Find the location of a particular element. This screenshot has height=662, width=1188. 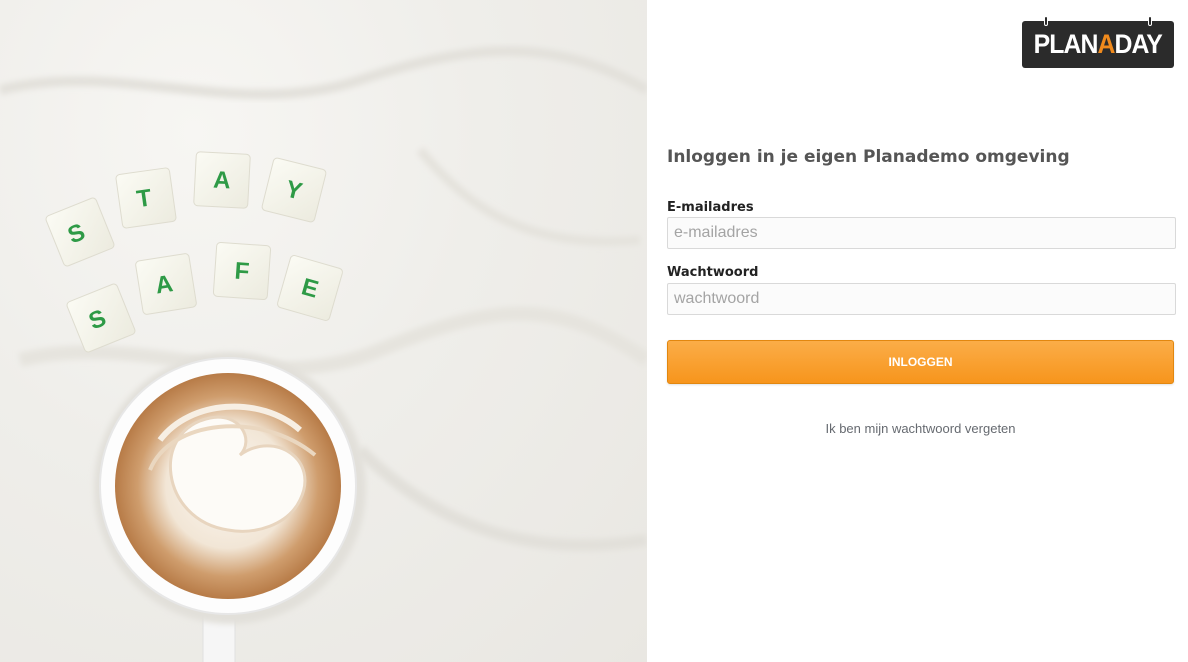

logo-wordmark: PLANADAY is located at coordinates (1098, 44).